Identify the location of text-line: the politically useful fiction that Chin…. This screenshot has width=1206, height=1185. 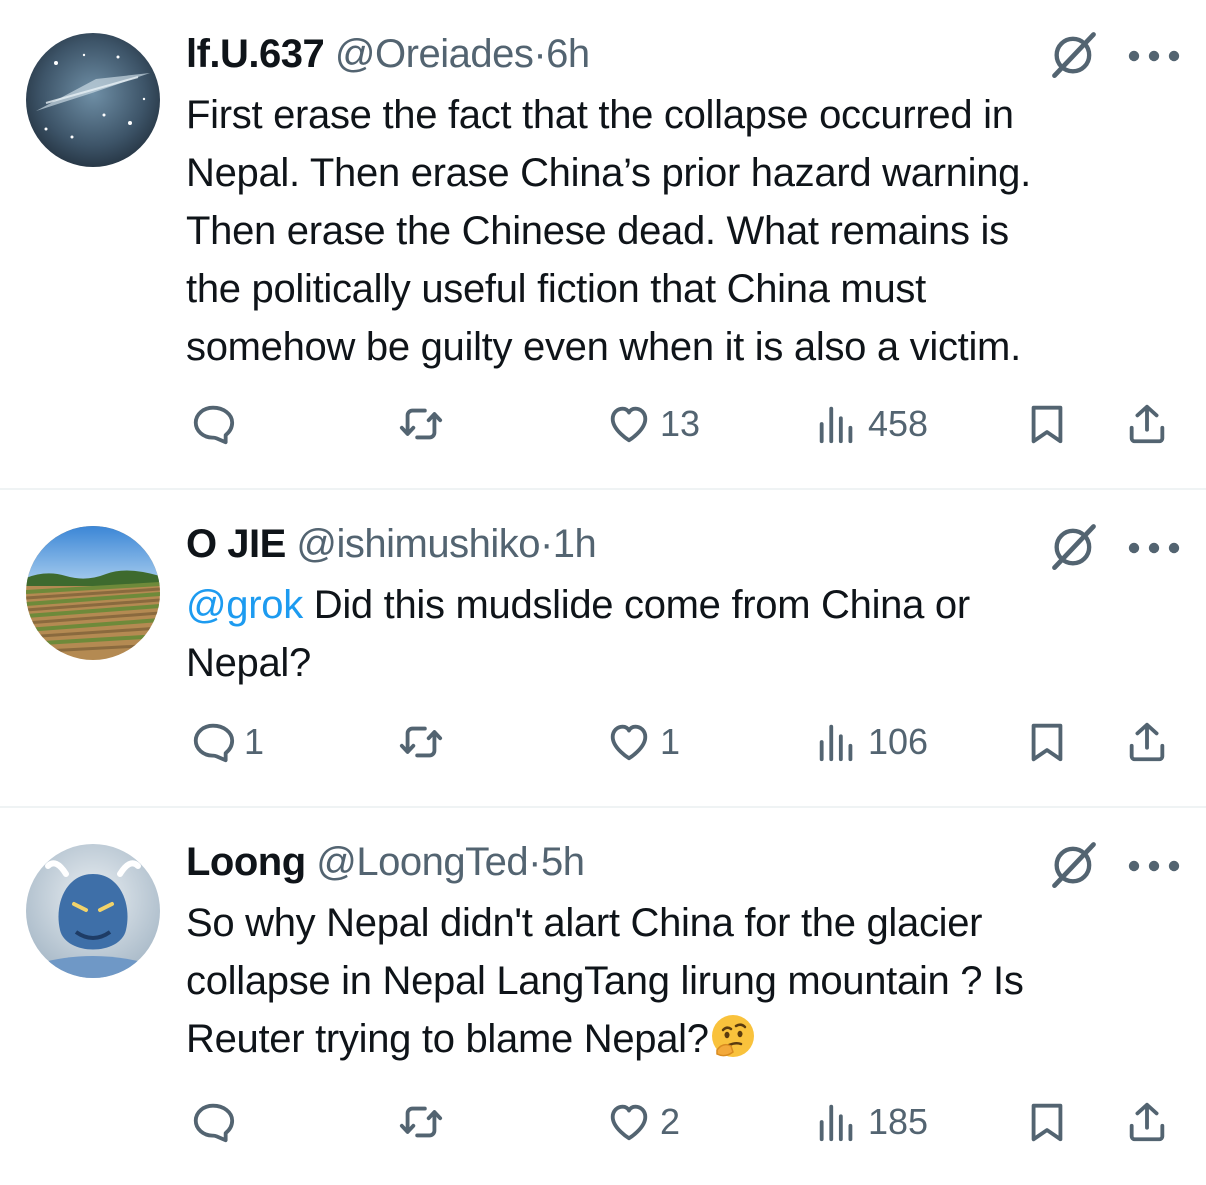
(556, 289).